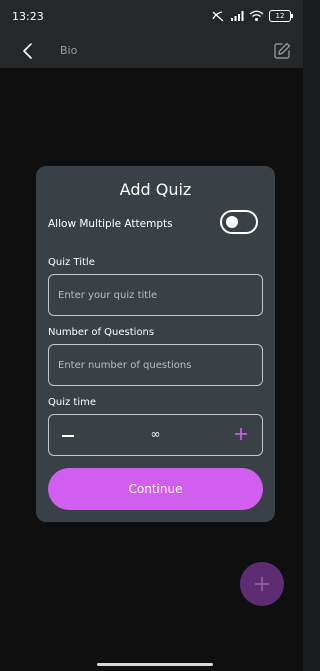 The height and width of the screenshot is (671, 320). I want to click on allow-multiple-attempts-toggle, so click(239, 222).